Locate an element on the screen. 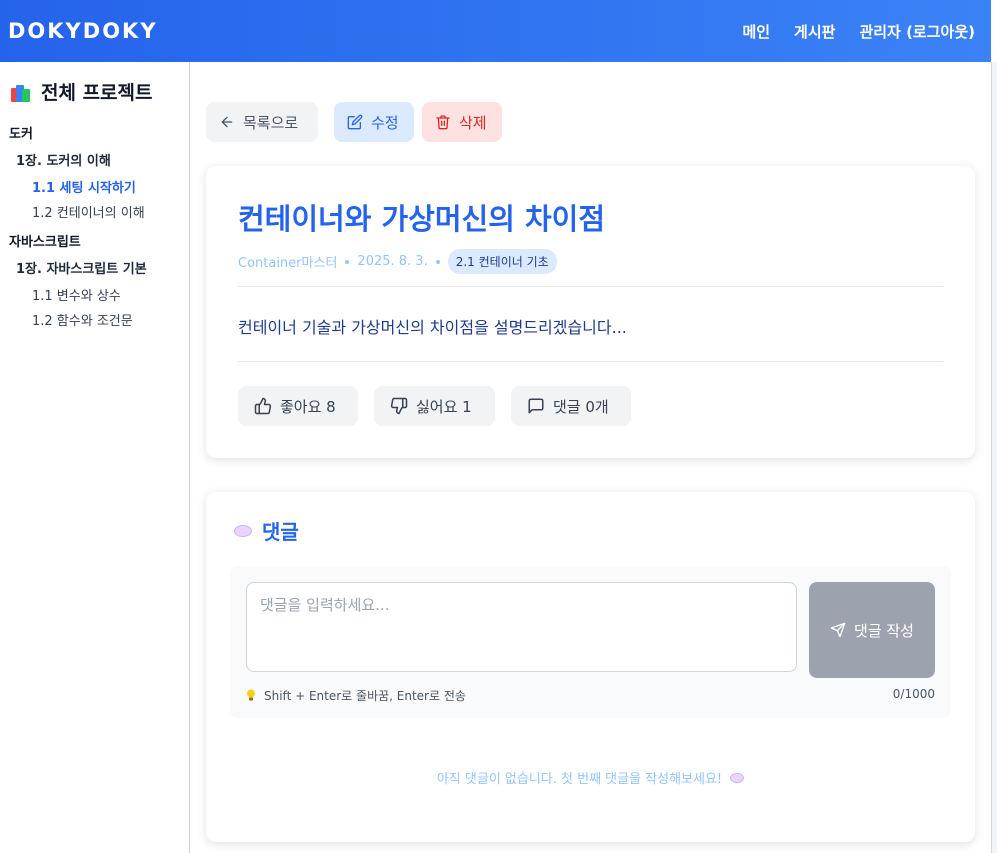  comment-icon is located at coordinates (536, 406).